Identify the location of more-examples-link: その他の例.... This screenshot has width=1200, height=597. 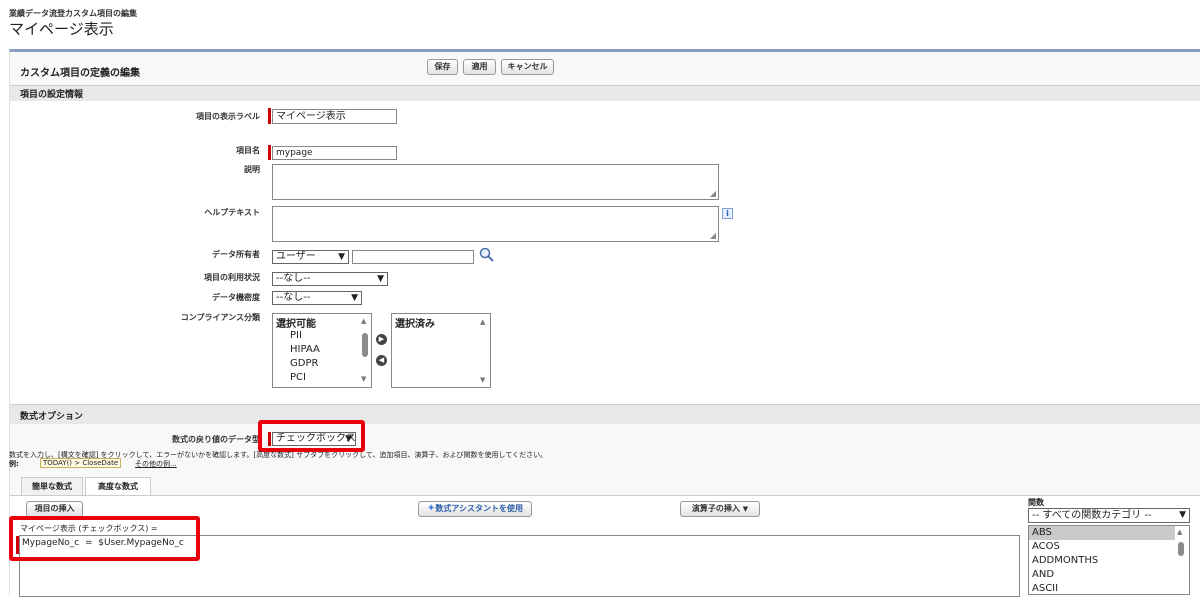
(156, 464).